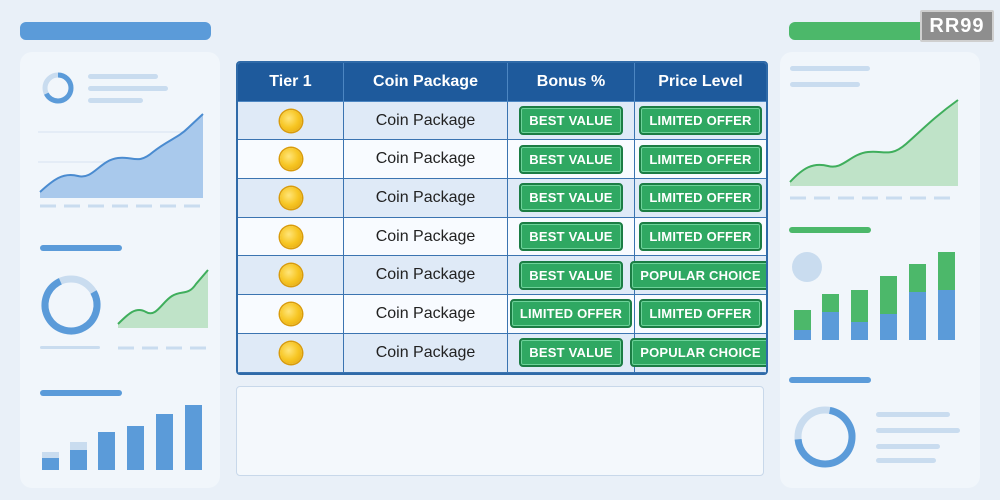  I want to click on details-panel, so click(500, 431).